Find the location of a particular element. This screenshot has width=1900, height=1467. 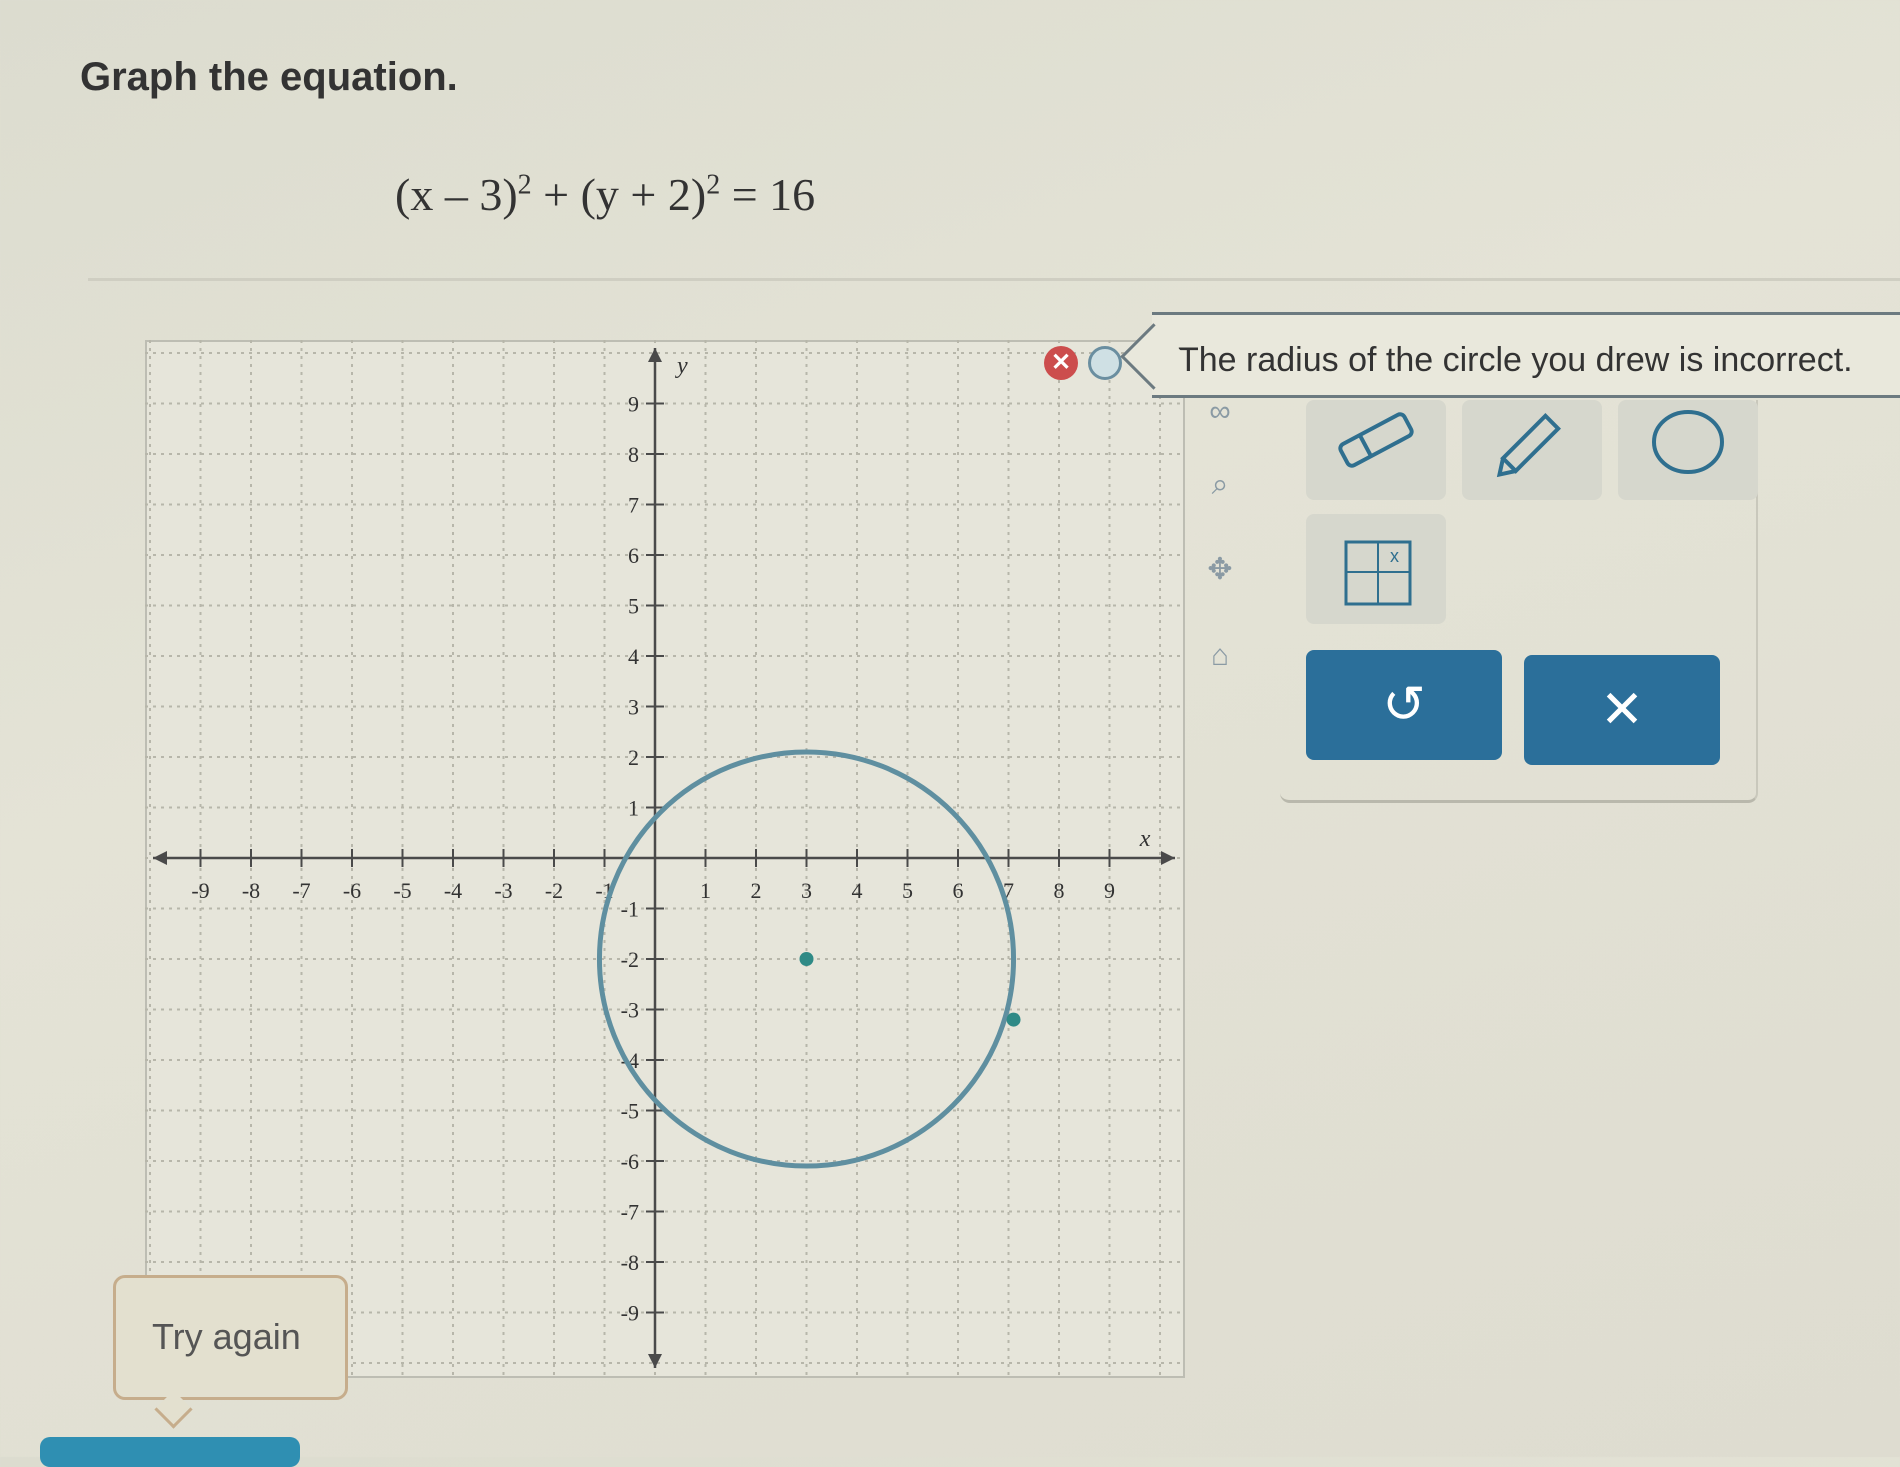

x-tick-label: 4 is located at coordinates (857, 890).